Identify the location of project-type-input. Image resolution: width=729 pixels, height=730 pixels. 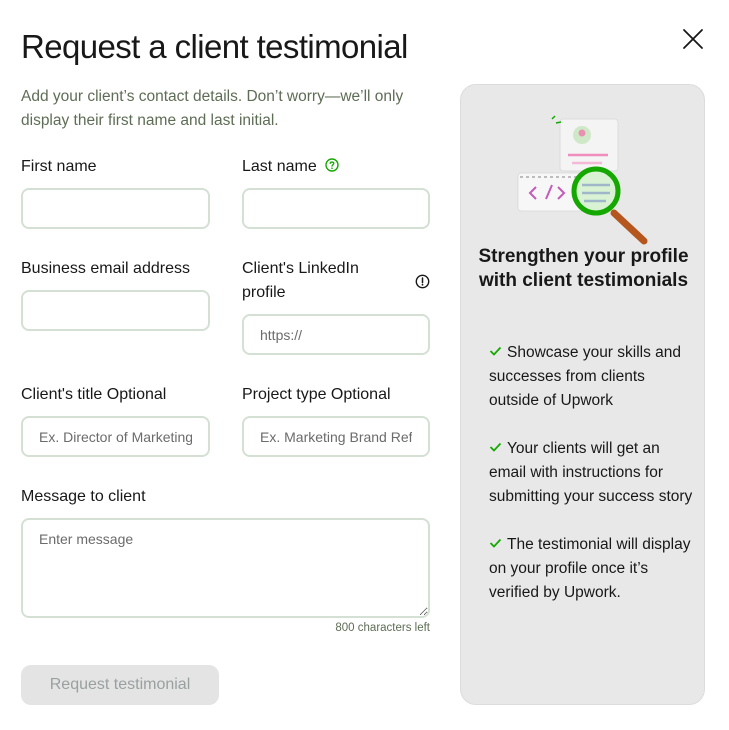
(336, 436).